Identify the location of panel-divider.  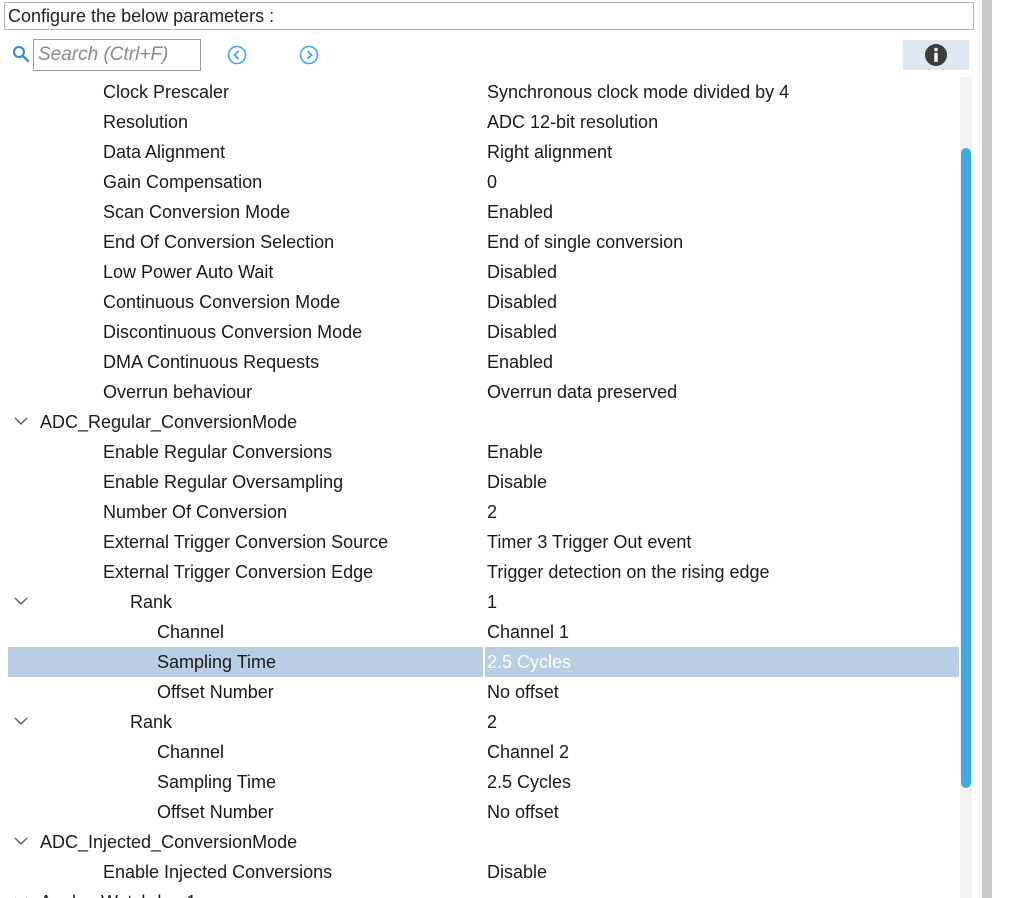
(987, 449).